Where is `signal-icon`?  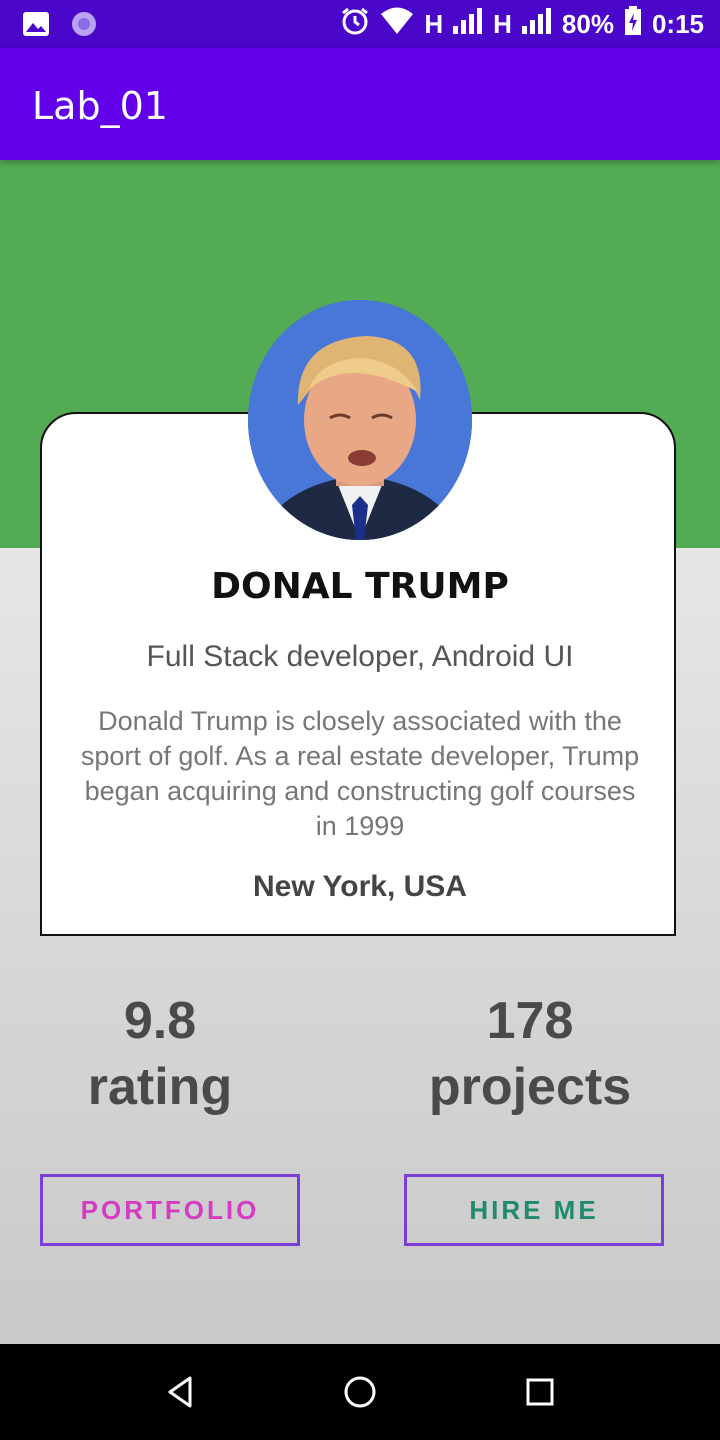
signal-icon is located at coordinates (468, 24).